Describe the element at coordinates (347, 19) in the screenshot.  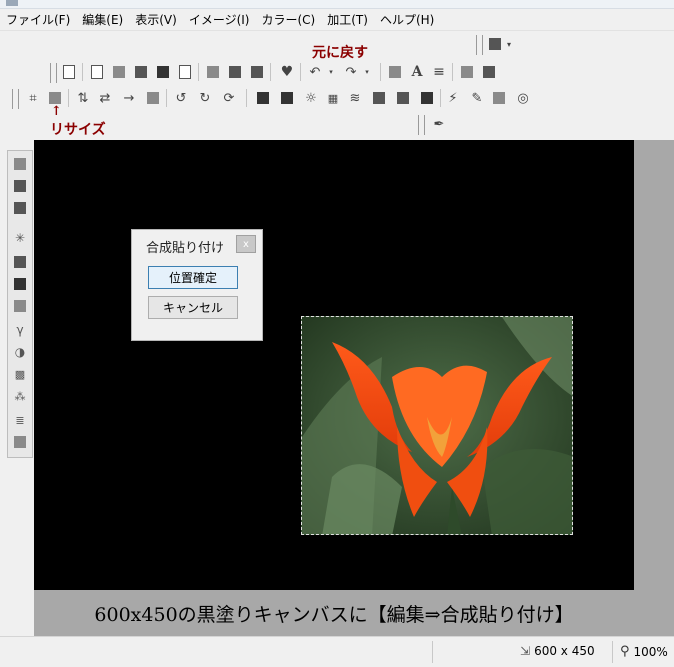
I see `menu-process: 加工(T)` at that location.